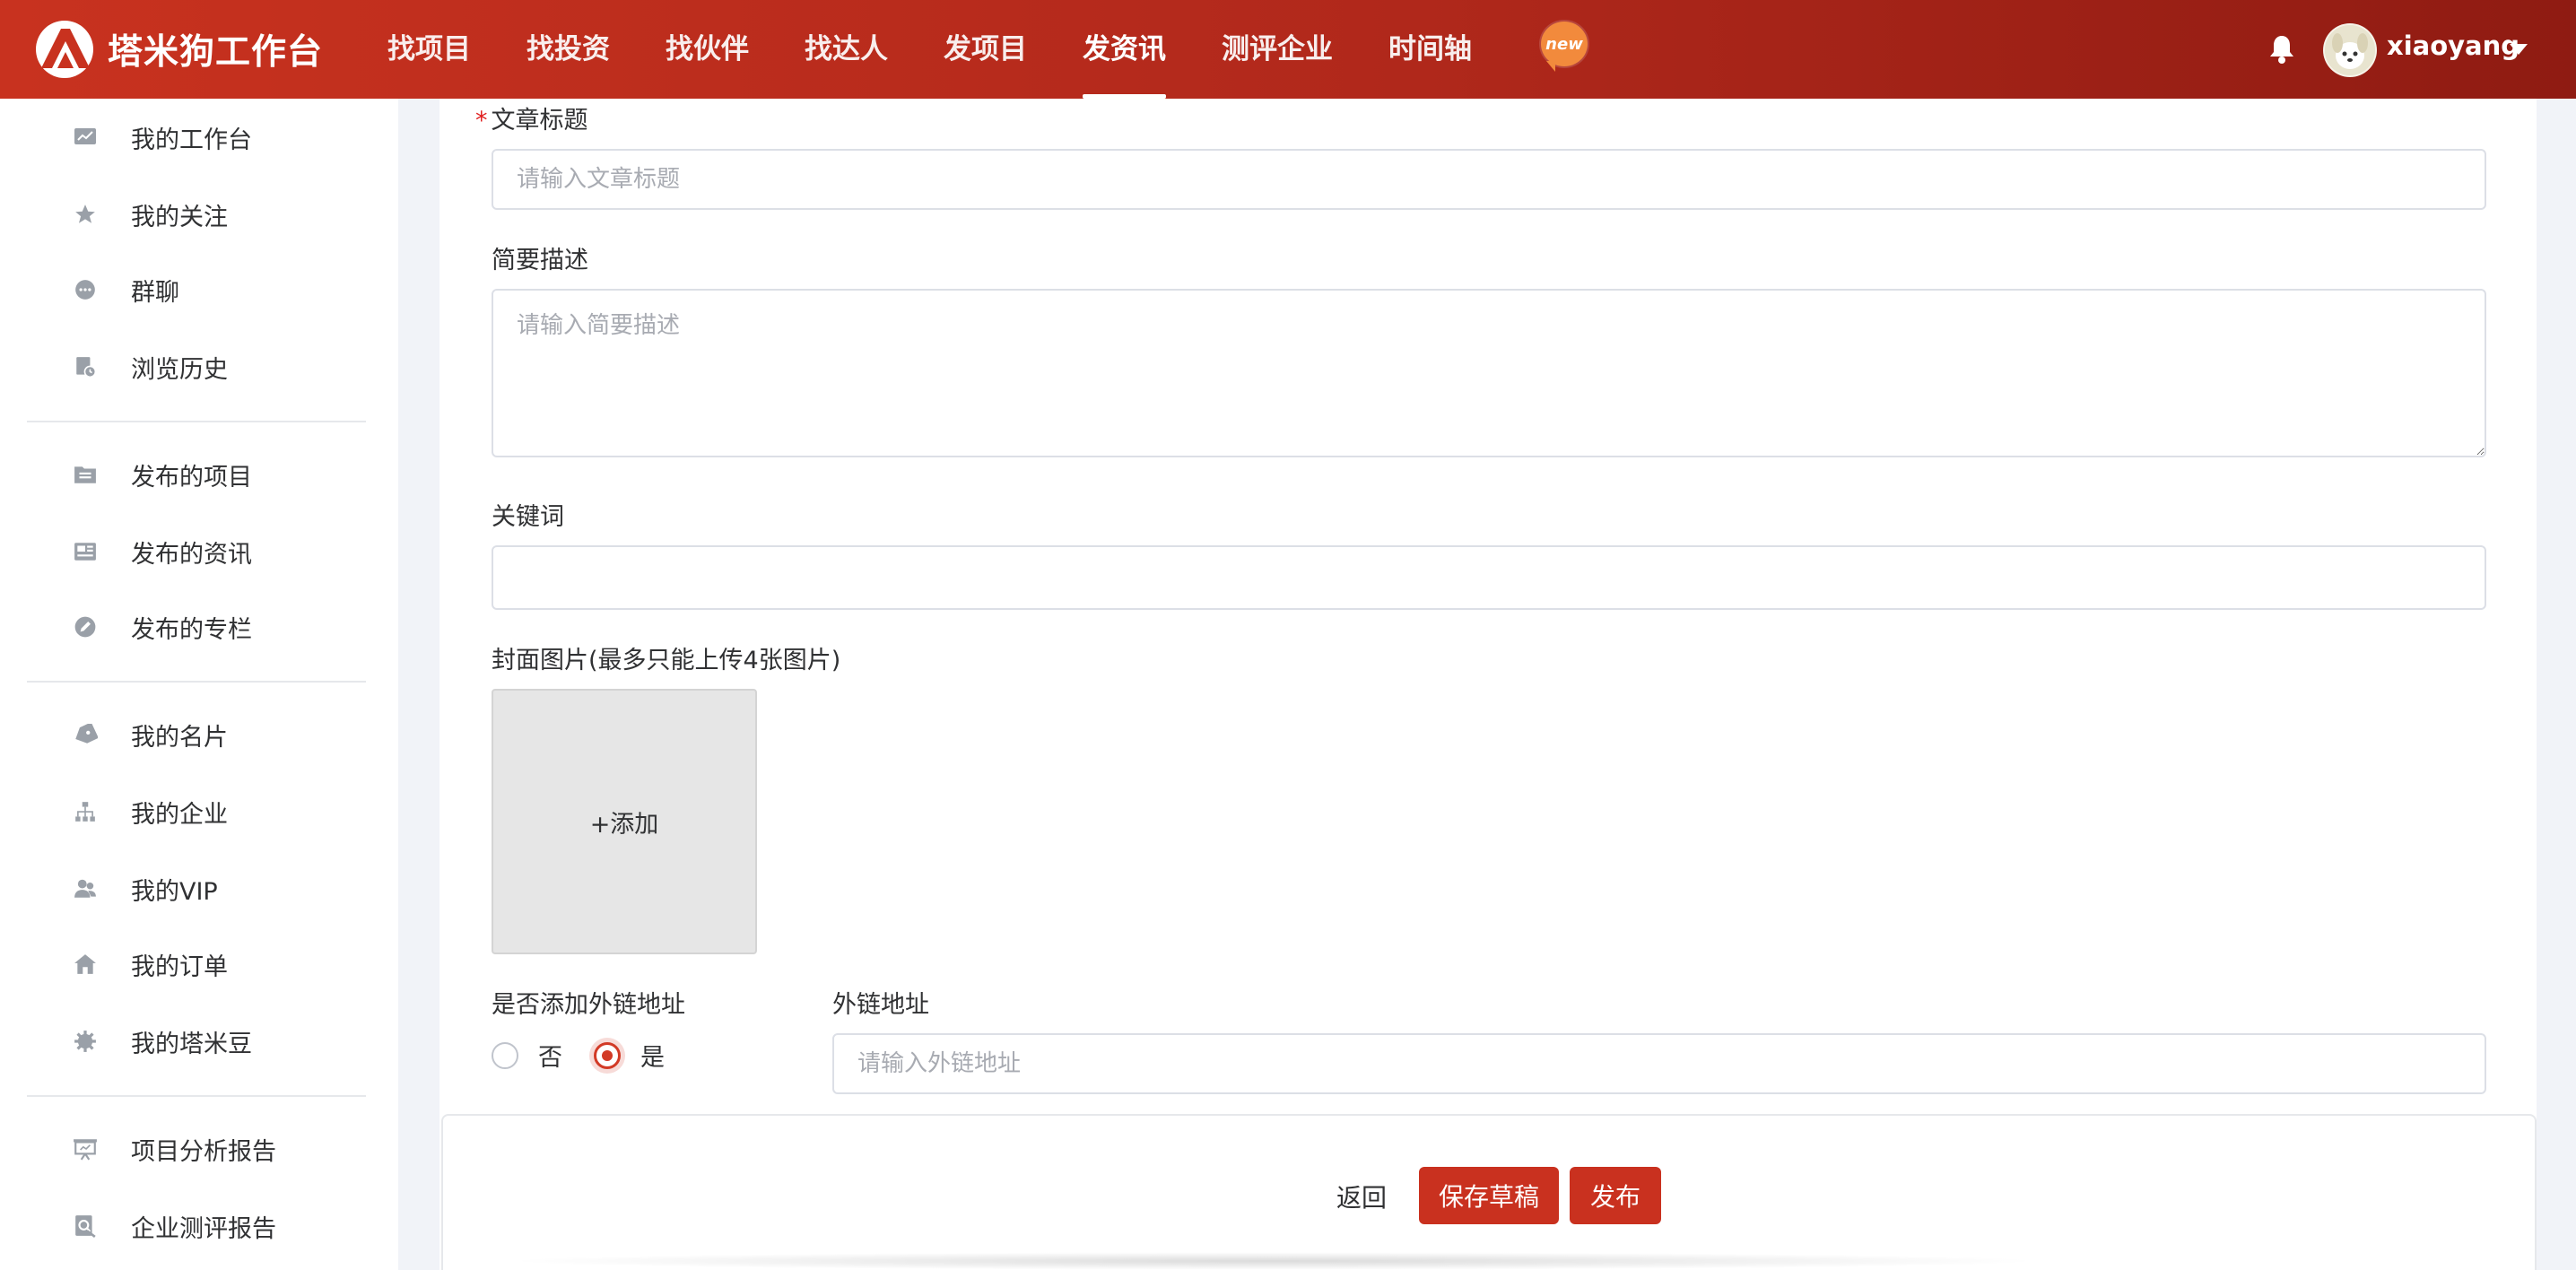 This screenshot has height=1270, width=2576. Describe the element at coordinates (85, 289) in the screenshot. I see `chat-icon` at that location.